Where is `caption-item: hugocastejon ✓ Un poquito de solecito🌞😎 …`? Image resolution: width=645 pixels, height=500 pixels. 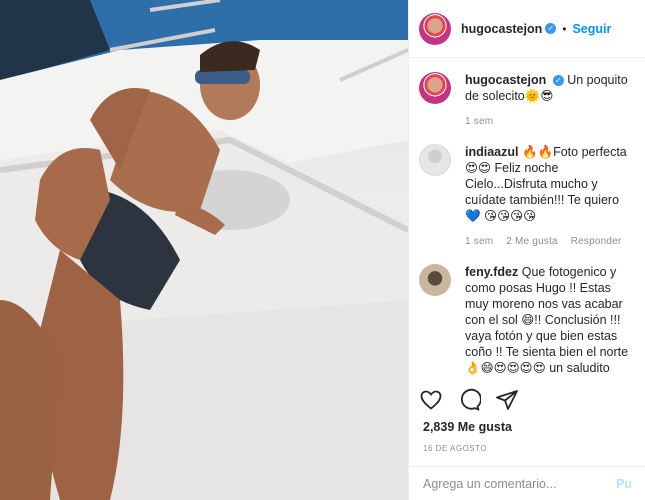
caption-item: hugocastejon ✓ Un poquito de solecito🌞😎 … is located at coordinates (527, 101).